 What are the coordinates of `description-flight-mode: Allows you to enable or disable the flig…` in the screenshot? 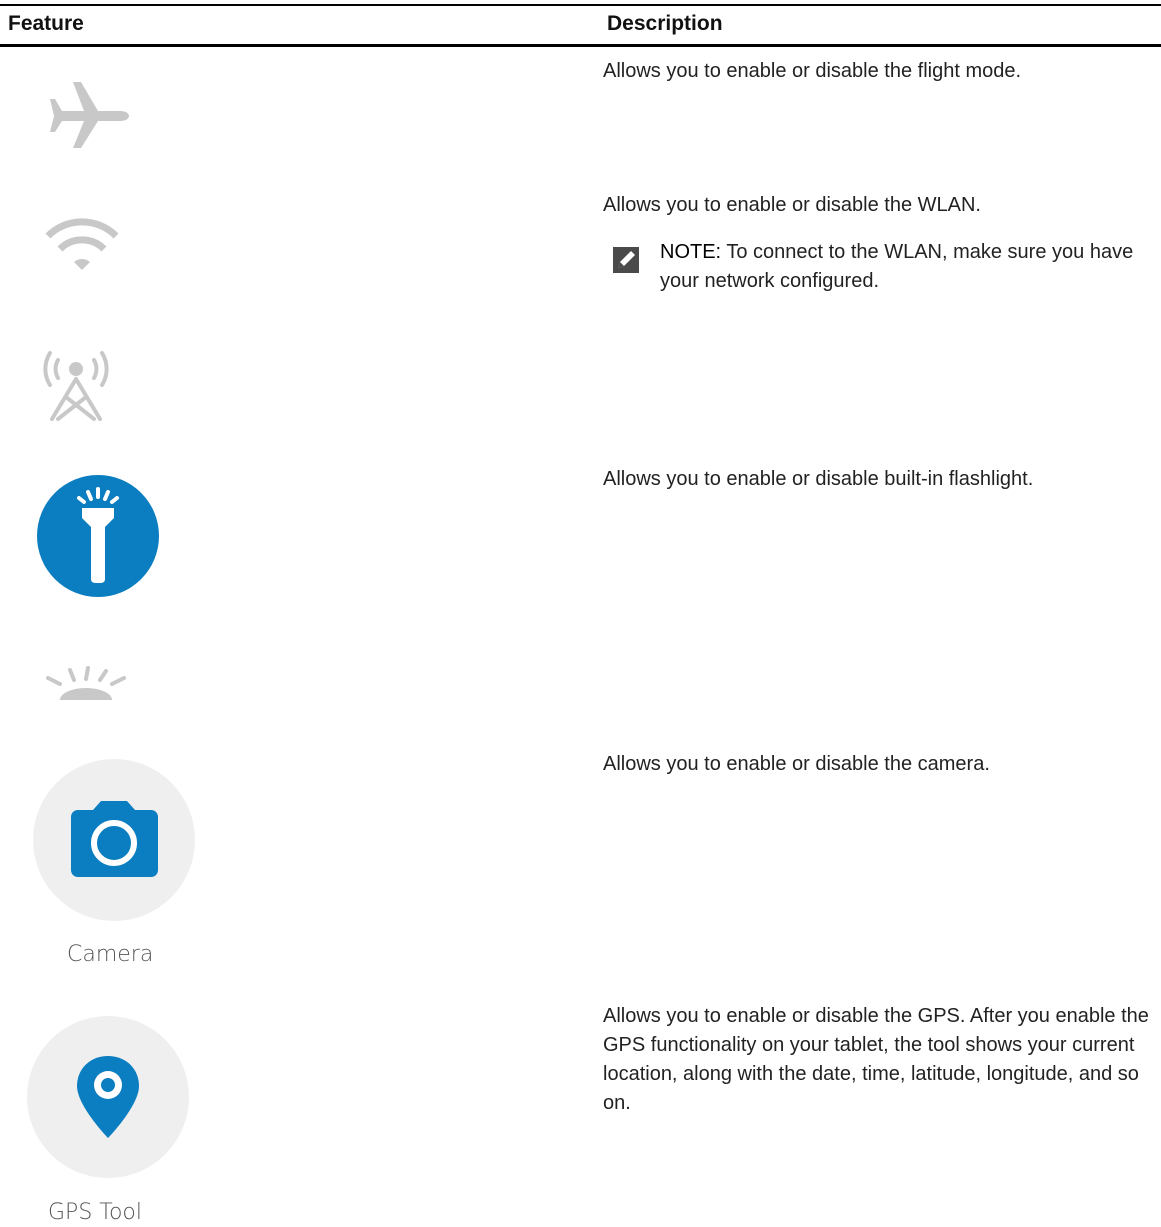 It's located at (812, 71).